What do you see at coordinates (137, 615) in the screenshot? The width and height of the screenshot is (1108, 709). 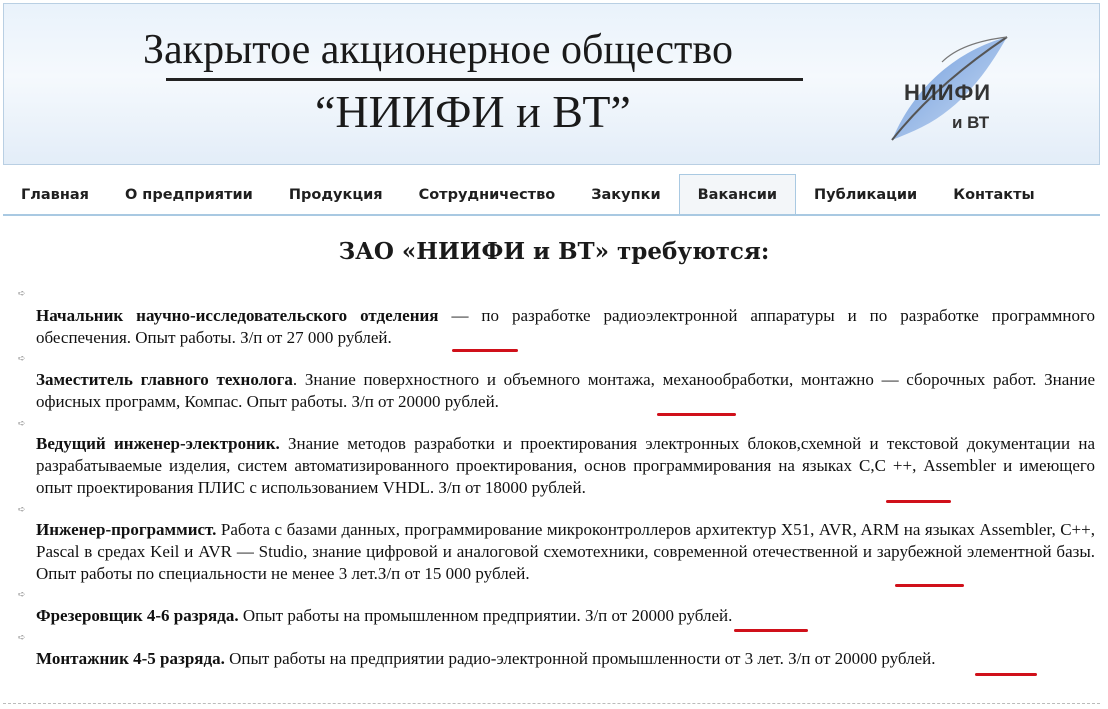 I see `vacancy-title: Фрезеровщик 4-6 разряда.` at bounding box center [137, 615].